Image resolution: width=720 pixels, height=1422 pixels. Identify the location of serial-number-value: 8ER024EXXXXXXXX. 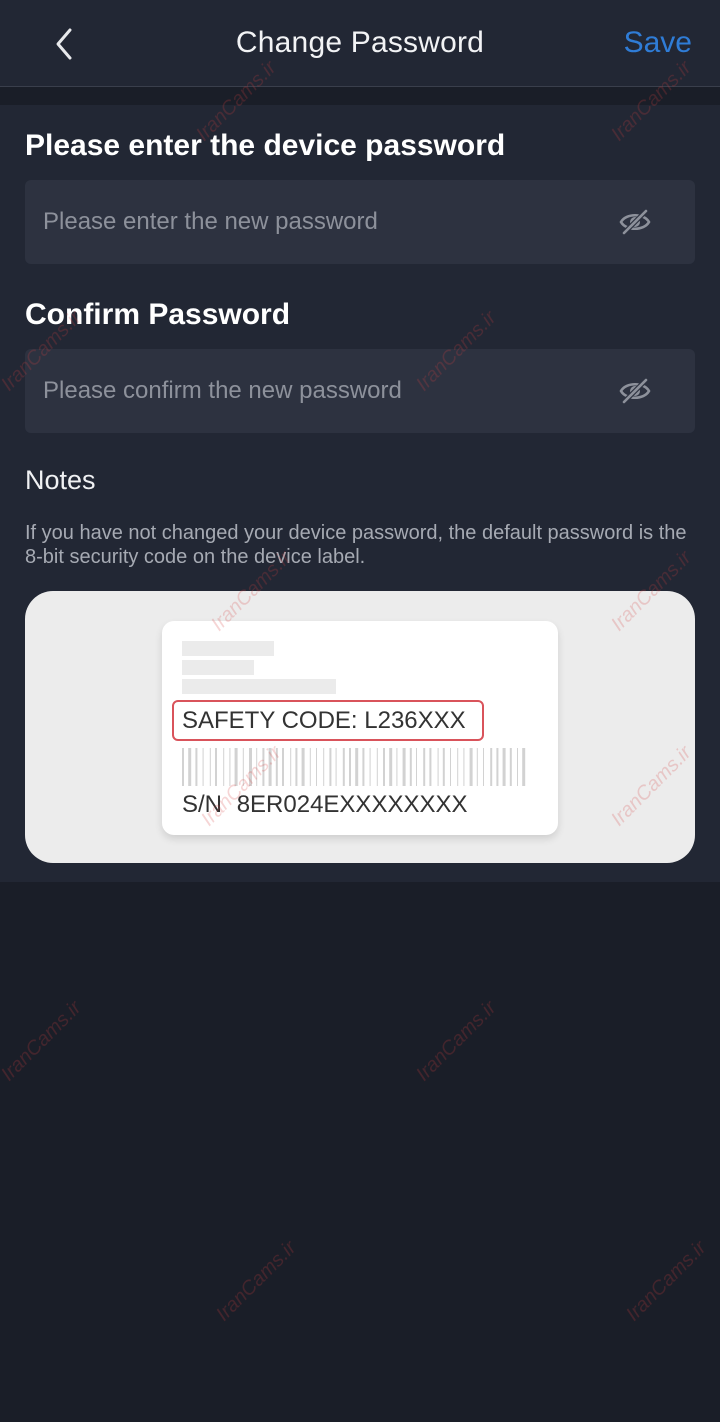
(352, 804).